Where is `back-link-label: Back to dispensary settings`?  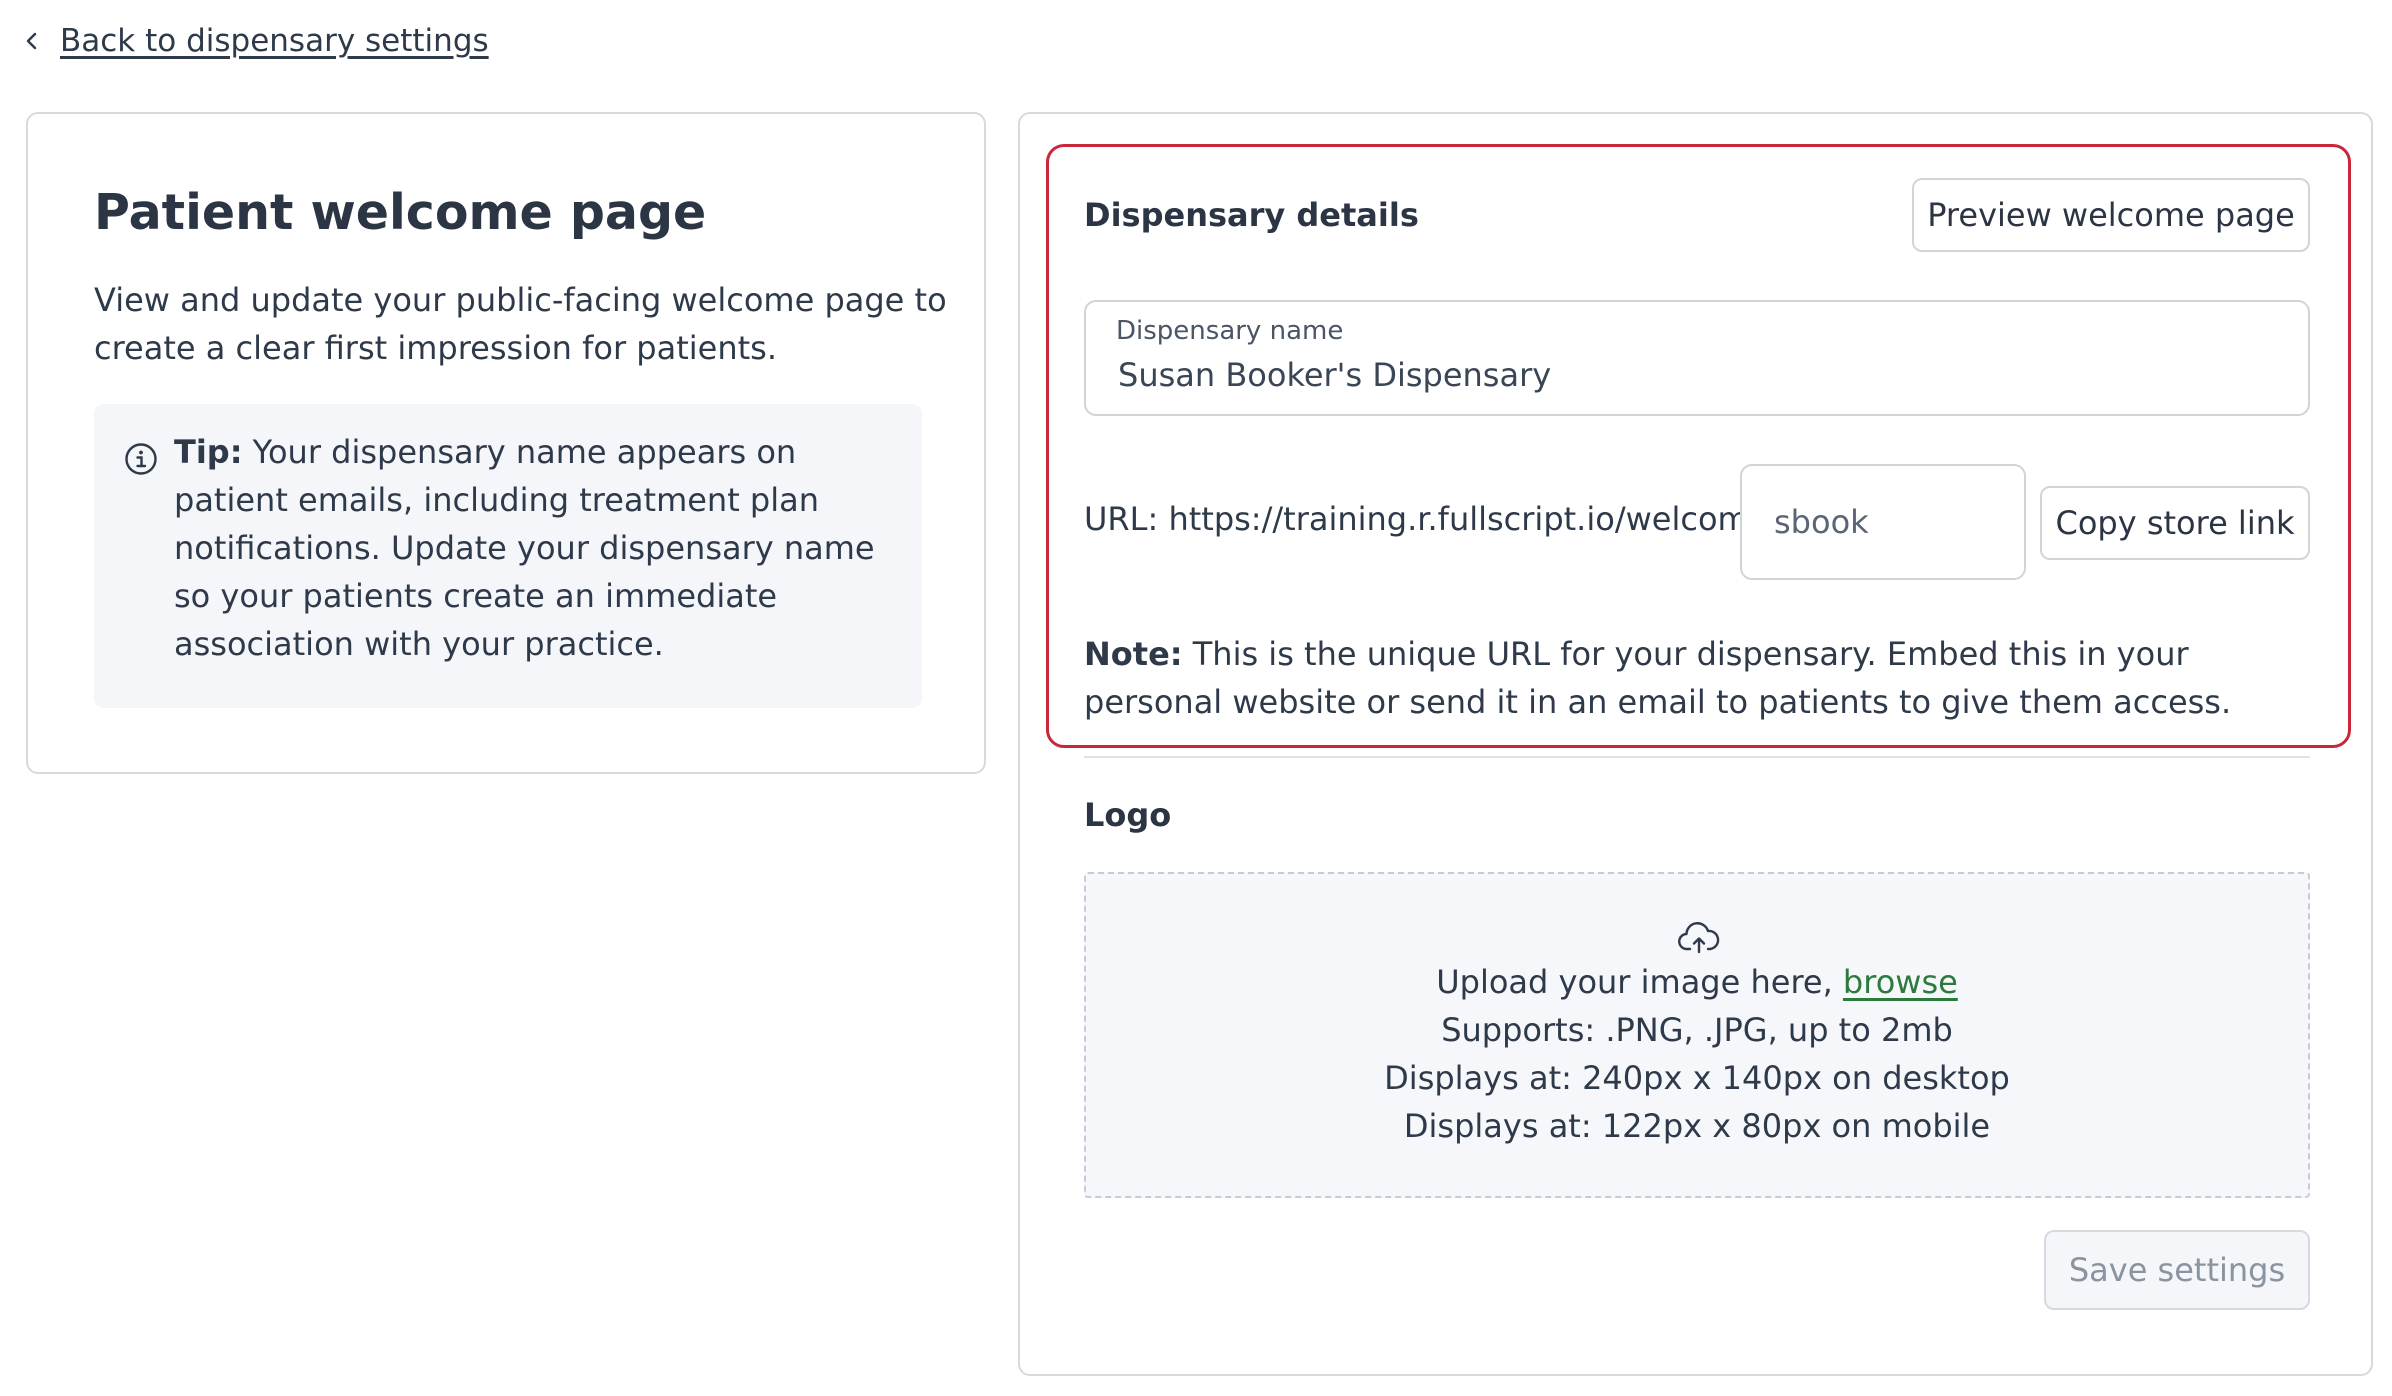
back-link-label: Back to dispensary settings is located at coordinates (274, 41).